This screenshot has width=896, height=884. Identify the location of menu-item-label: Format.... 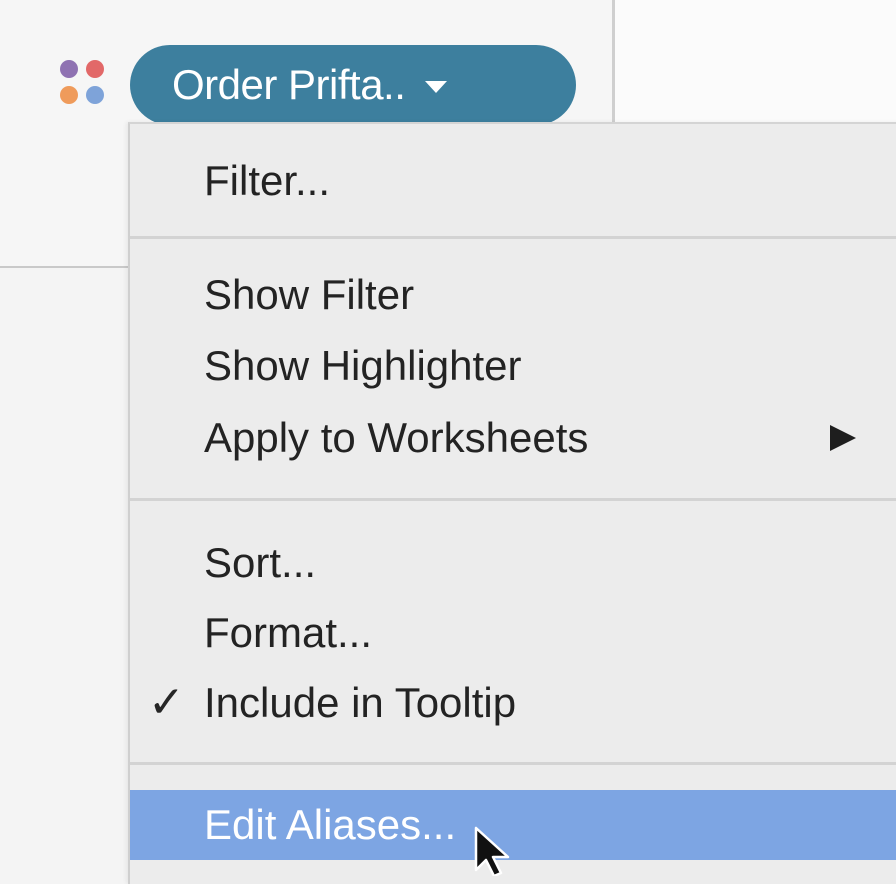
(288, 632).